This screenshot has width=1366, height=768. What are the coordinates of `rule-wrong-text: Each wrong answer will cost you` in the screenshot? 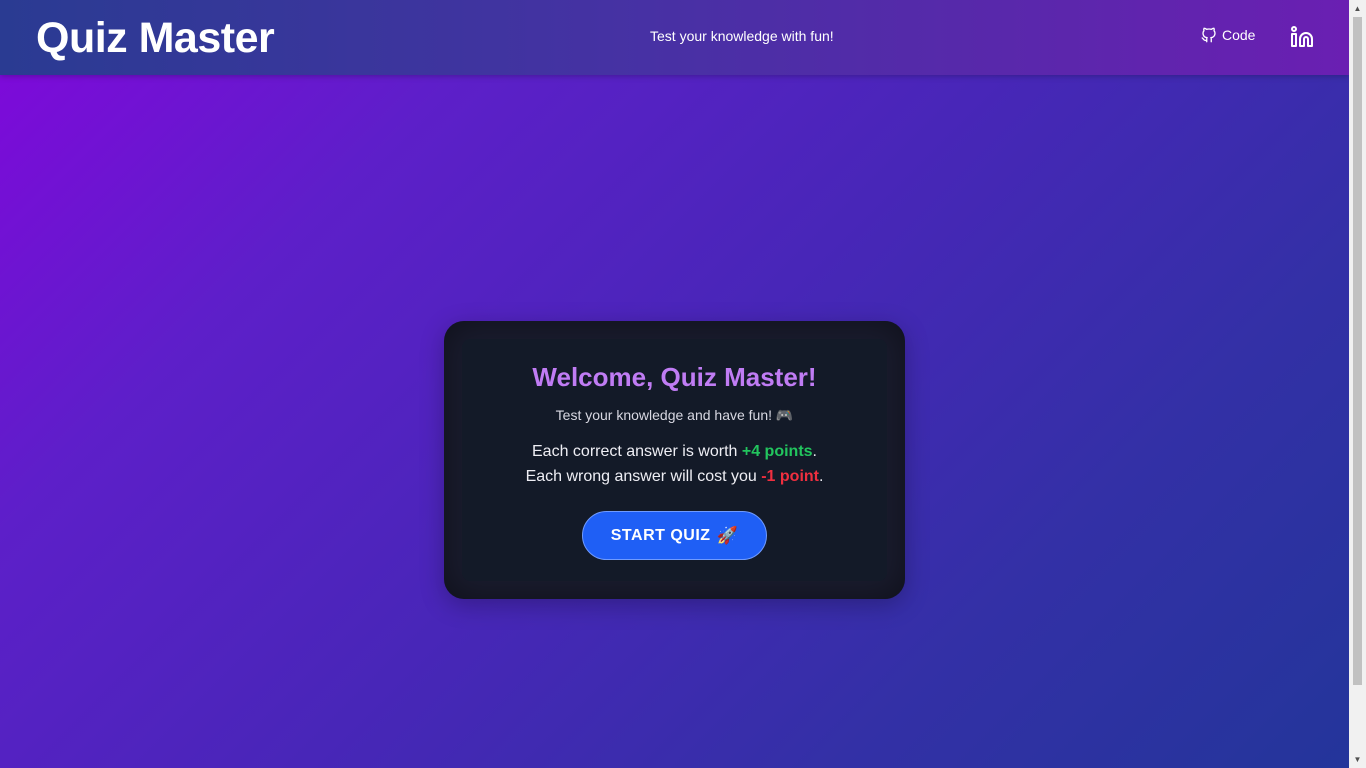 It's located at (643, 476).